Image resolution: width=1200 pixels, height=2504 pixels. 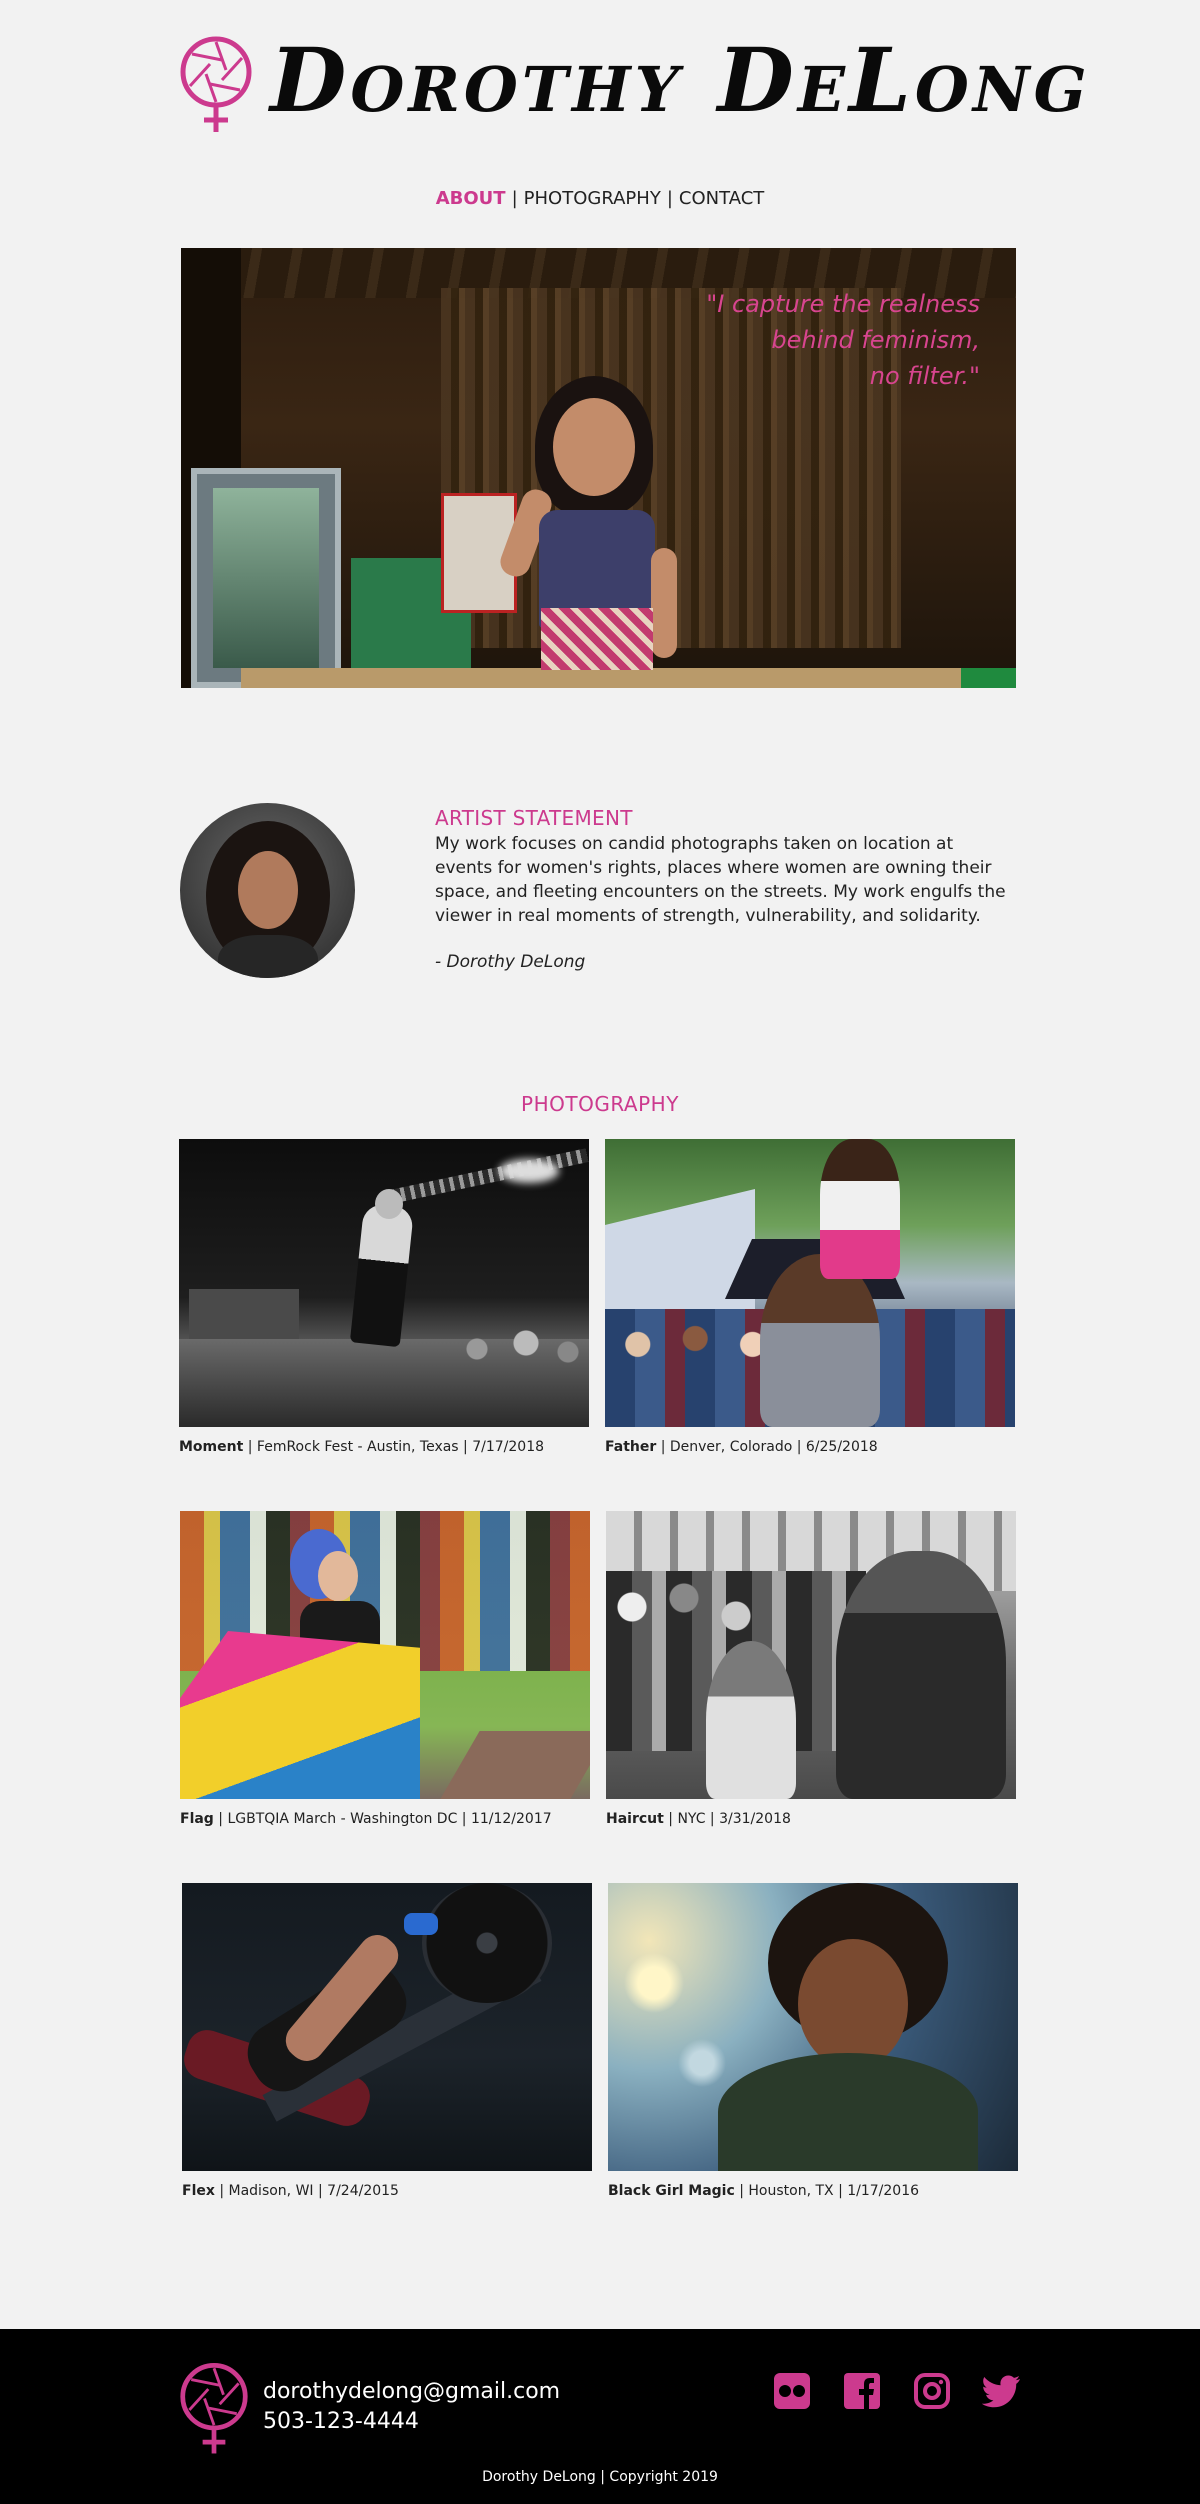 I want to click on artist-statement-heading: ARTIST STATEMENT, so click(x=534, y=818).